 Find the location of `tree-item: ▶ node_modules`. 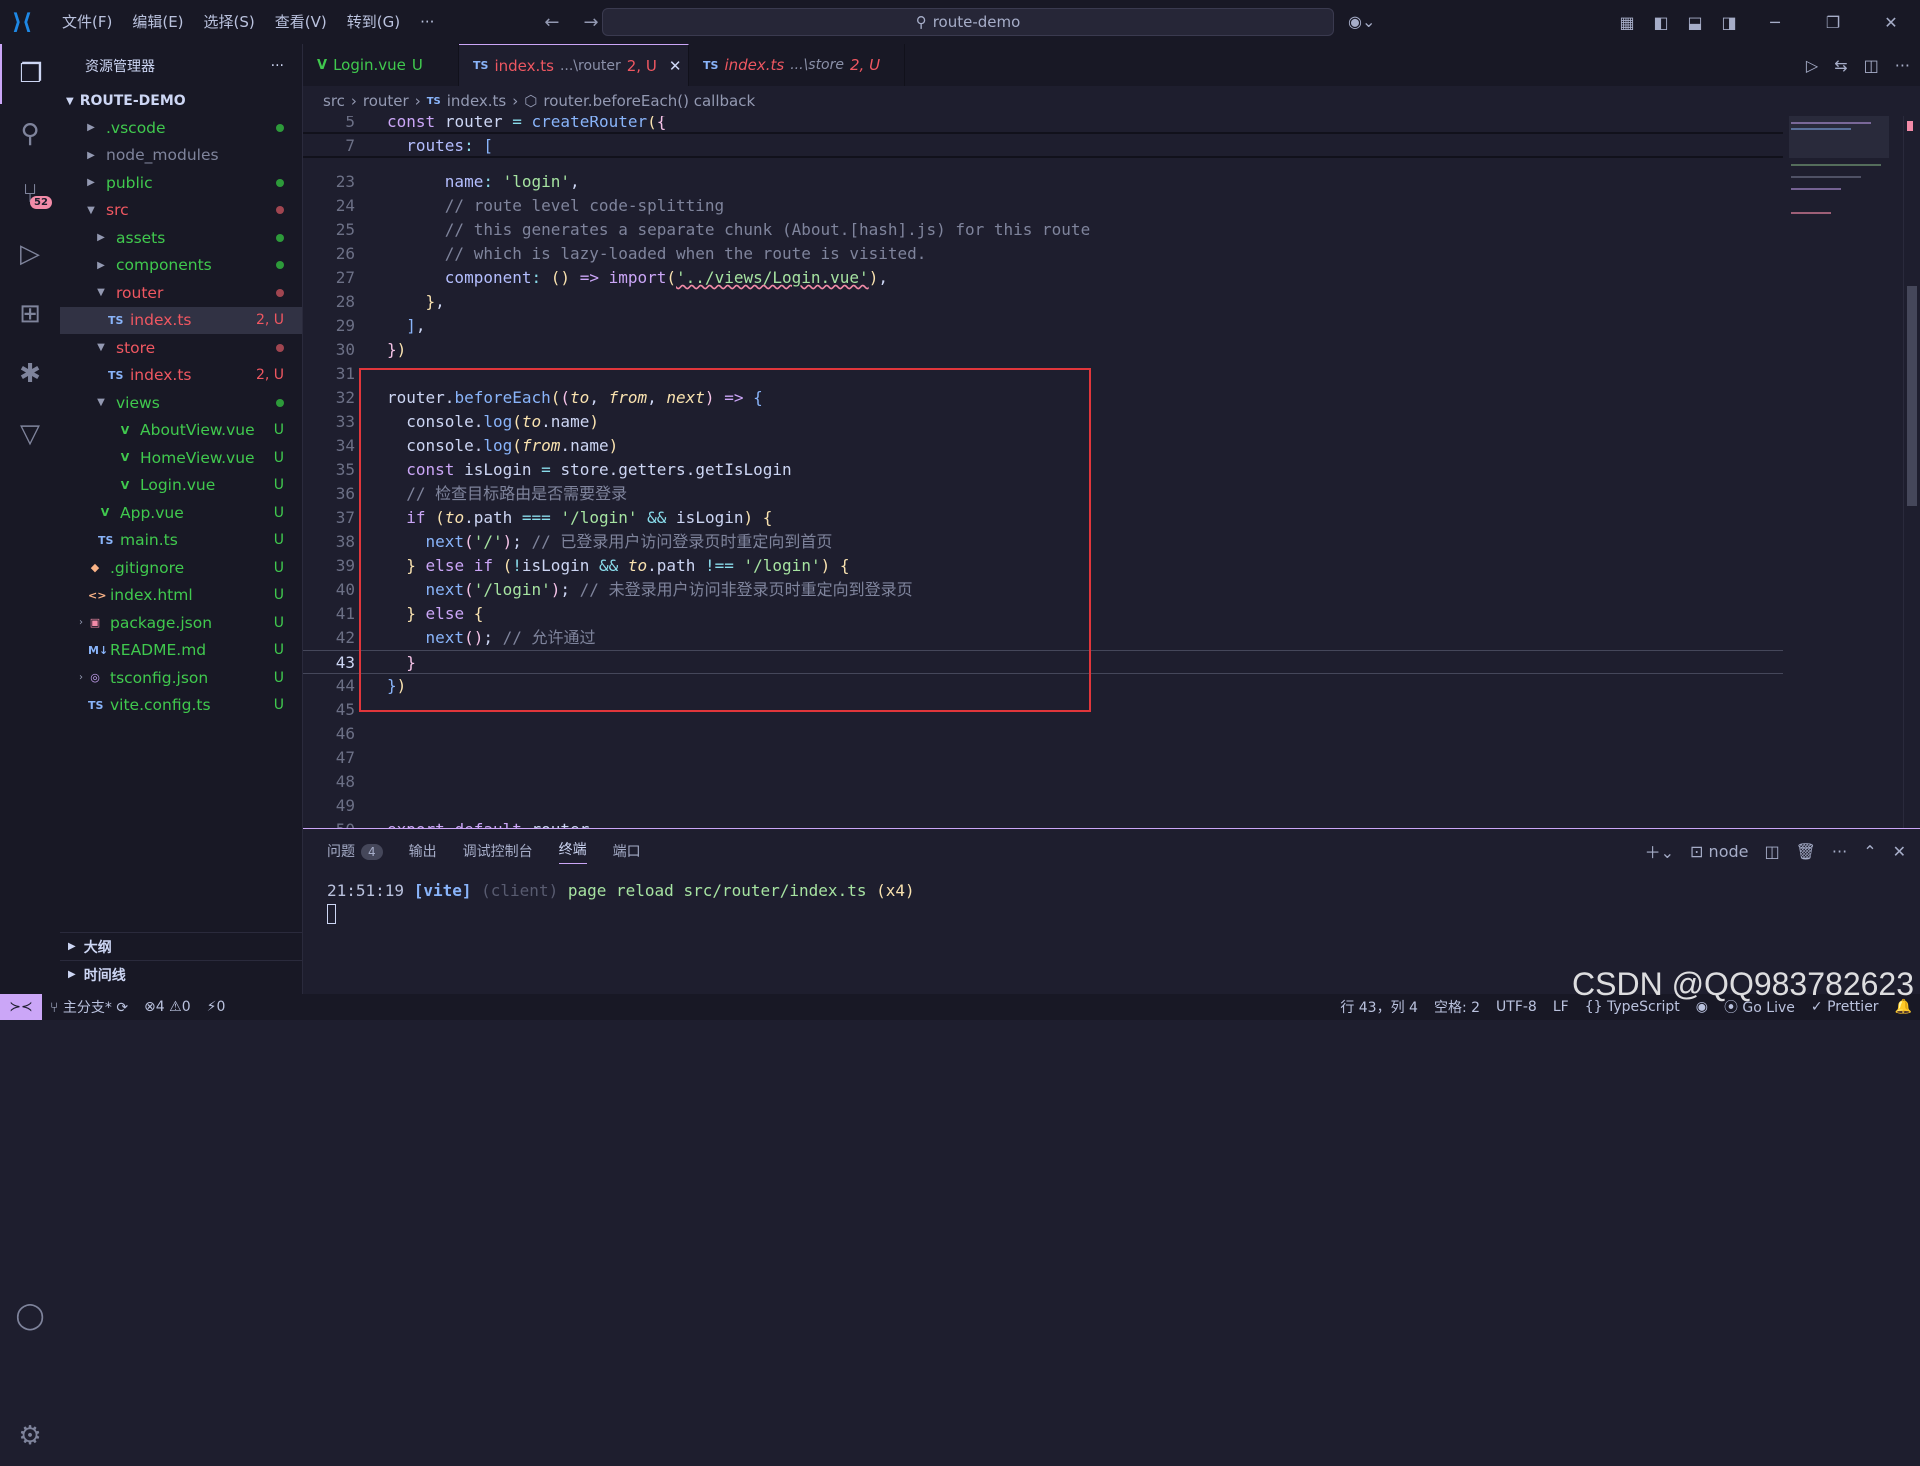

tree-item: ▶ node_modules is located at coordinates (181, 156).